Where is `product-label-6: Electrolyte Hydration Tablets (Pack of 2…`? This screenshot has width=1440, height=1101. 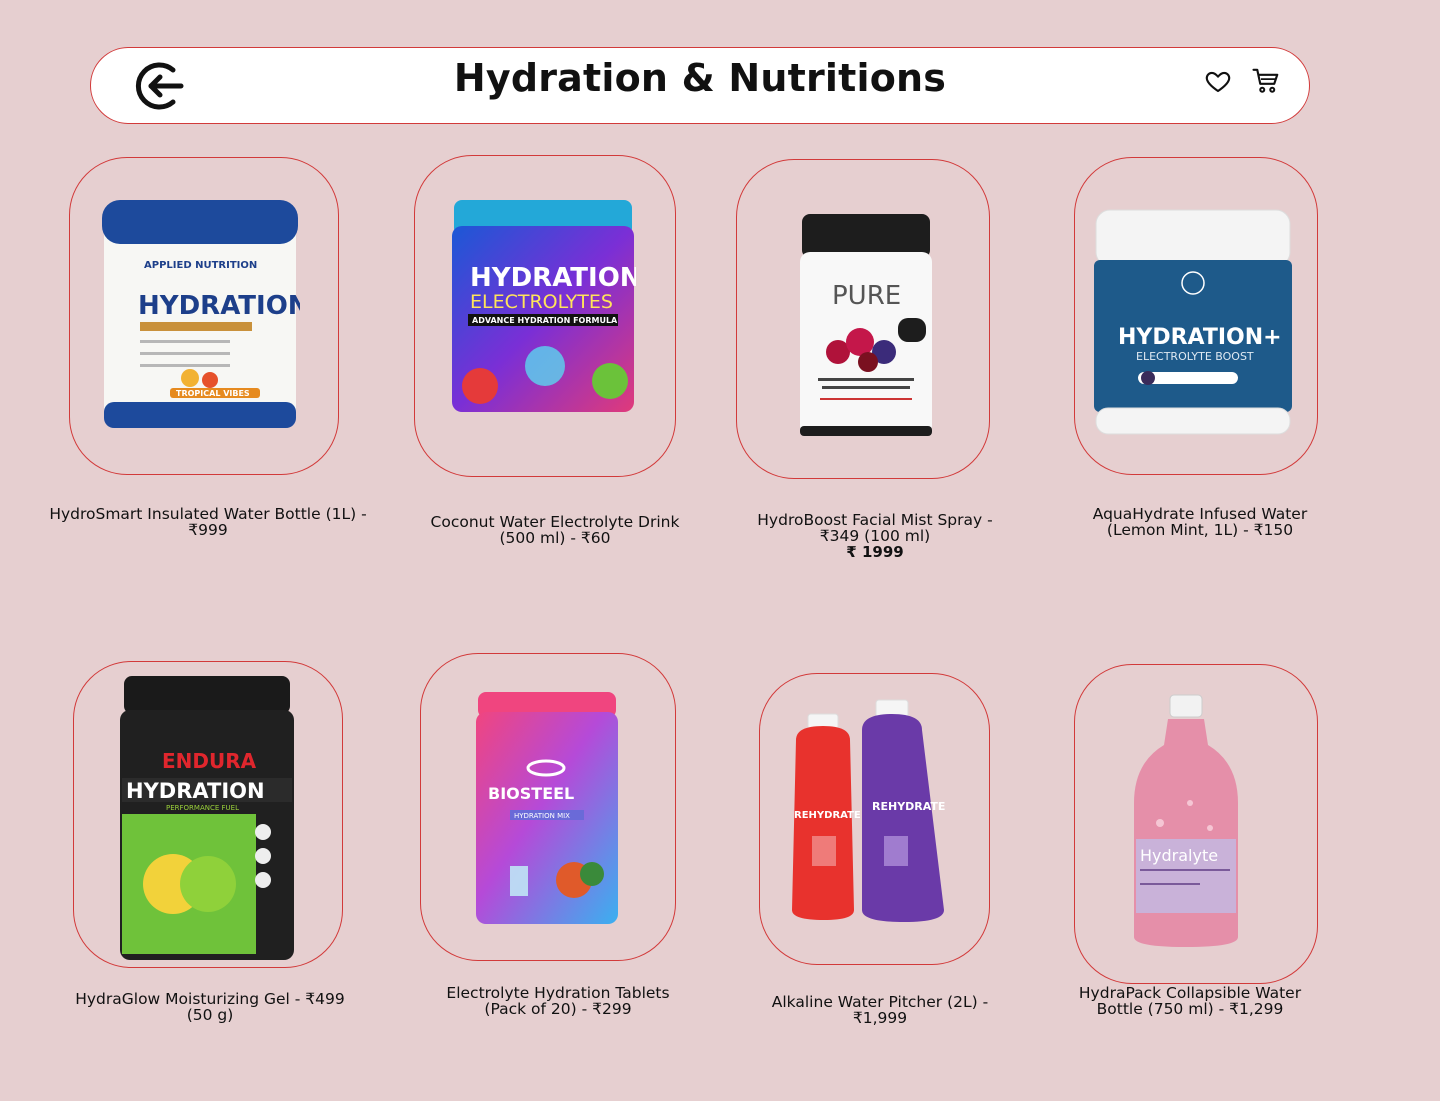
product-label-6: Electrolyte Hydration Tablets (Pack of 2… is located at coordinates (558, 1001).